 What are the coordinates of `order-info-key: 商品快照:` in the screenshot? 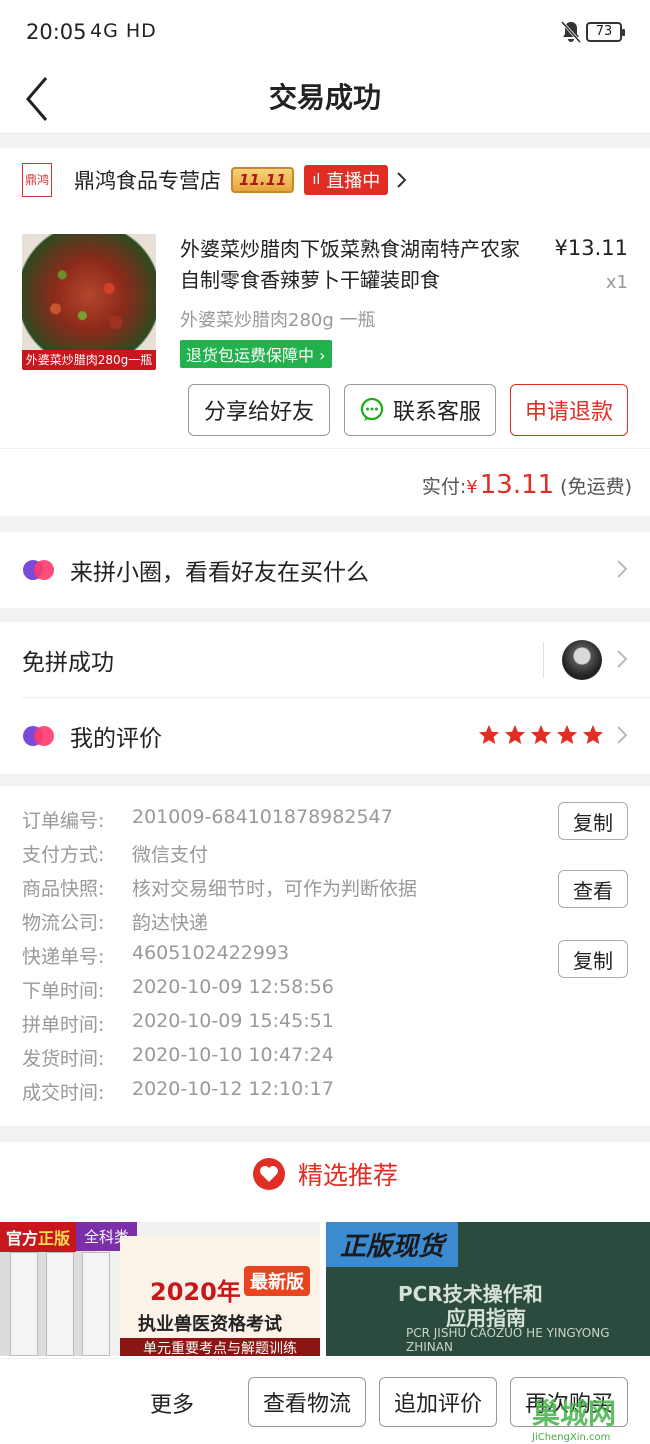 It's located at (63, 889).